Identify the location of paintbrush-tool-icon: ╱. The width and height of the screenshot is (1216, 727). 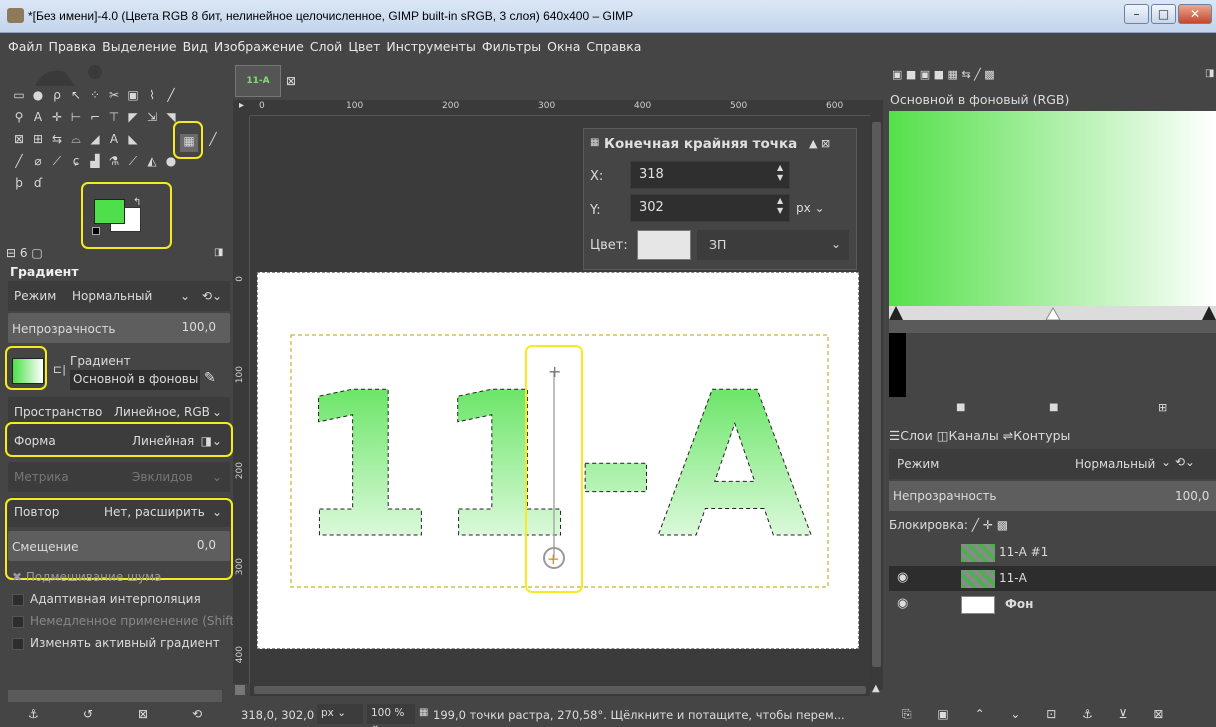
(19, 161).